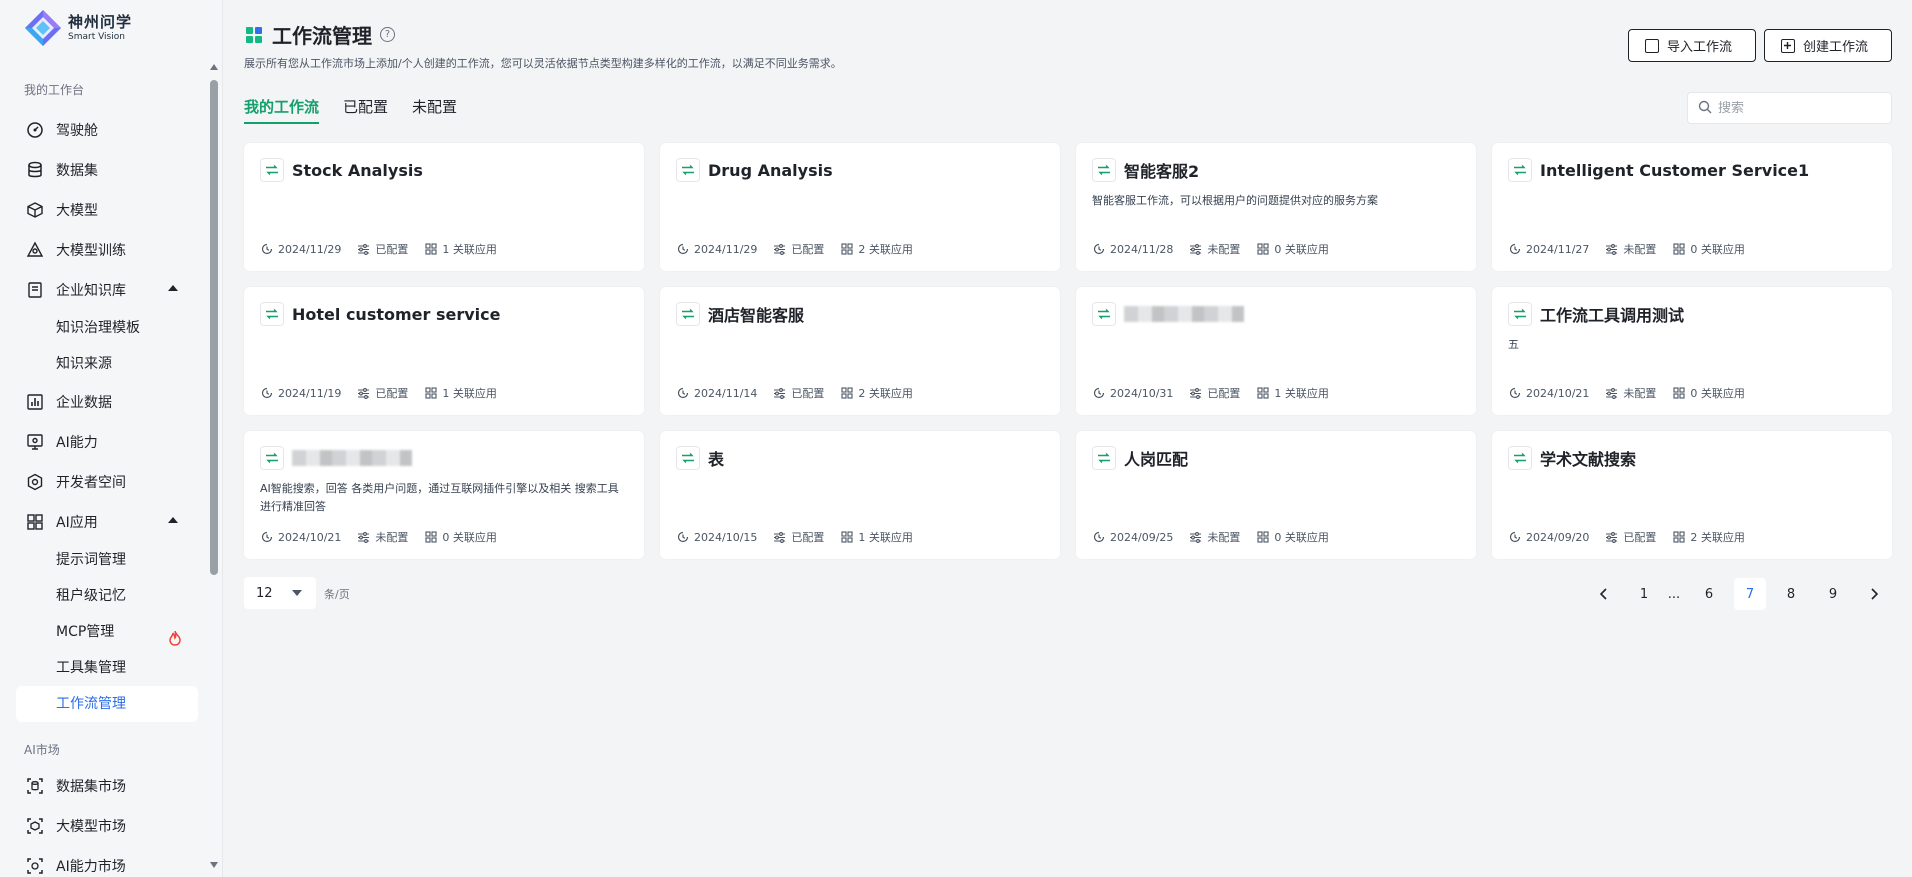 This screenshot has width=1912, height=877. Describe the element at coordinates (1692, 495) in the screenshot. I see `workflow-card: 学术文献搜索 2024/09/20 已配置 2 关联应用` at that location.